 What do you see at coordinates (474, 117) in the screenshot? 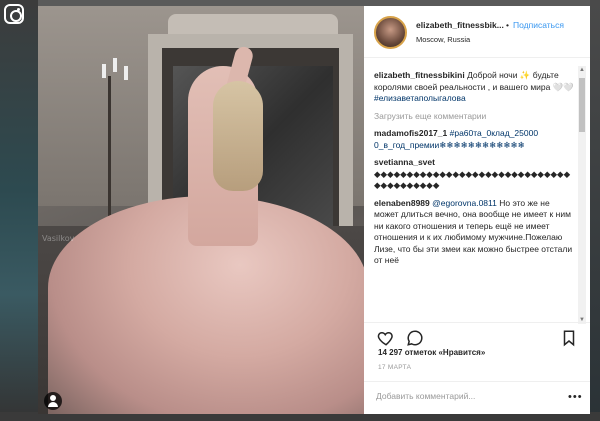
I see `load-more-comments: Загрузить еще комментарии` at bounding box center [474, 117].